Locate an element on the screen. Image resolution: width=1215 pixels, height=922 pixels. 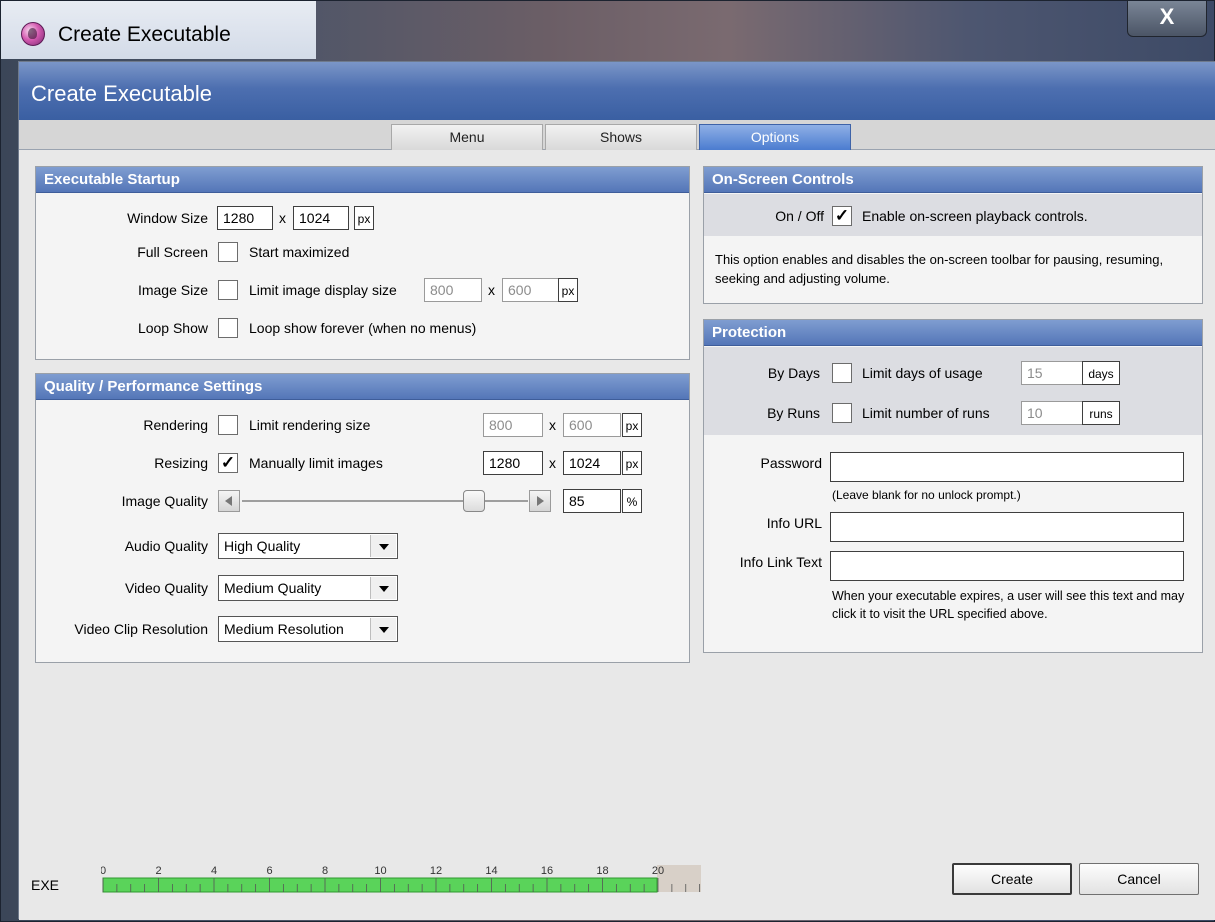
resizing-separator: x is located at coordinates (552, 463).